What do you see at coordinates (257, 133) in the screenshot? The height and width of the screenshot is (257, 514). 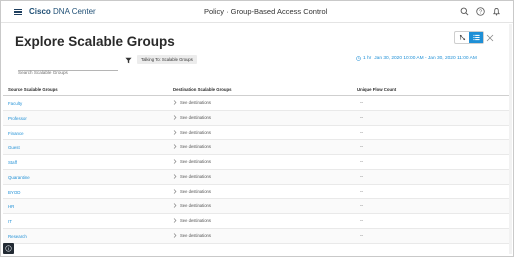 I see `table-row: Finance See destinations --` at bounding box center [257, 133].